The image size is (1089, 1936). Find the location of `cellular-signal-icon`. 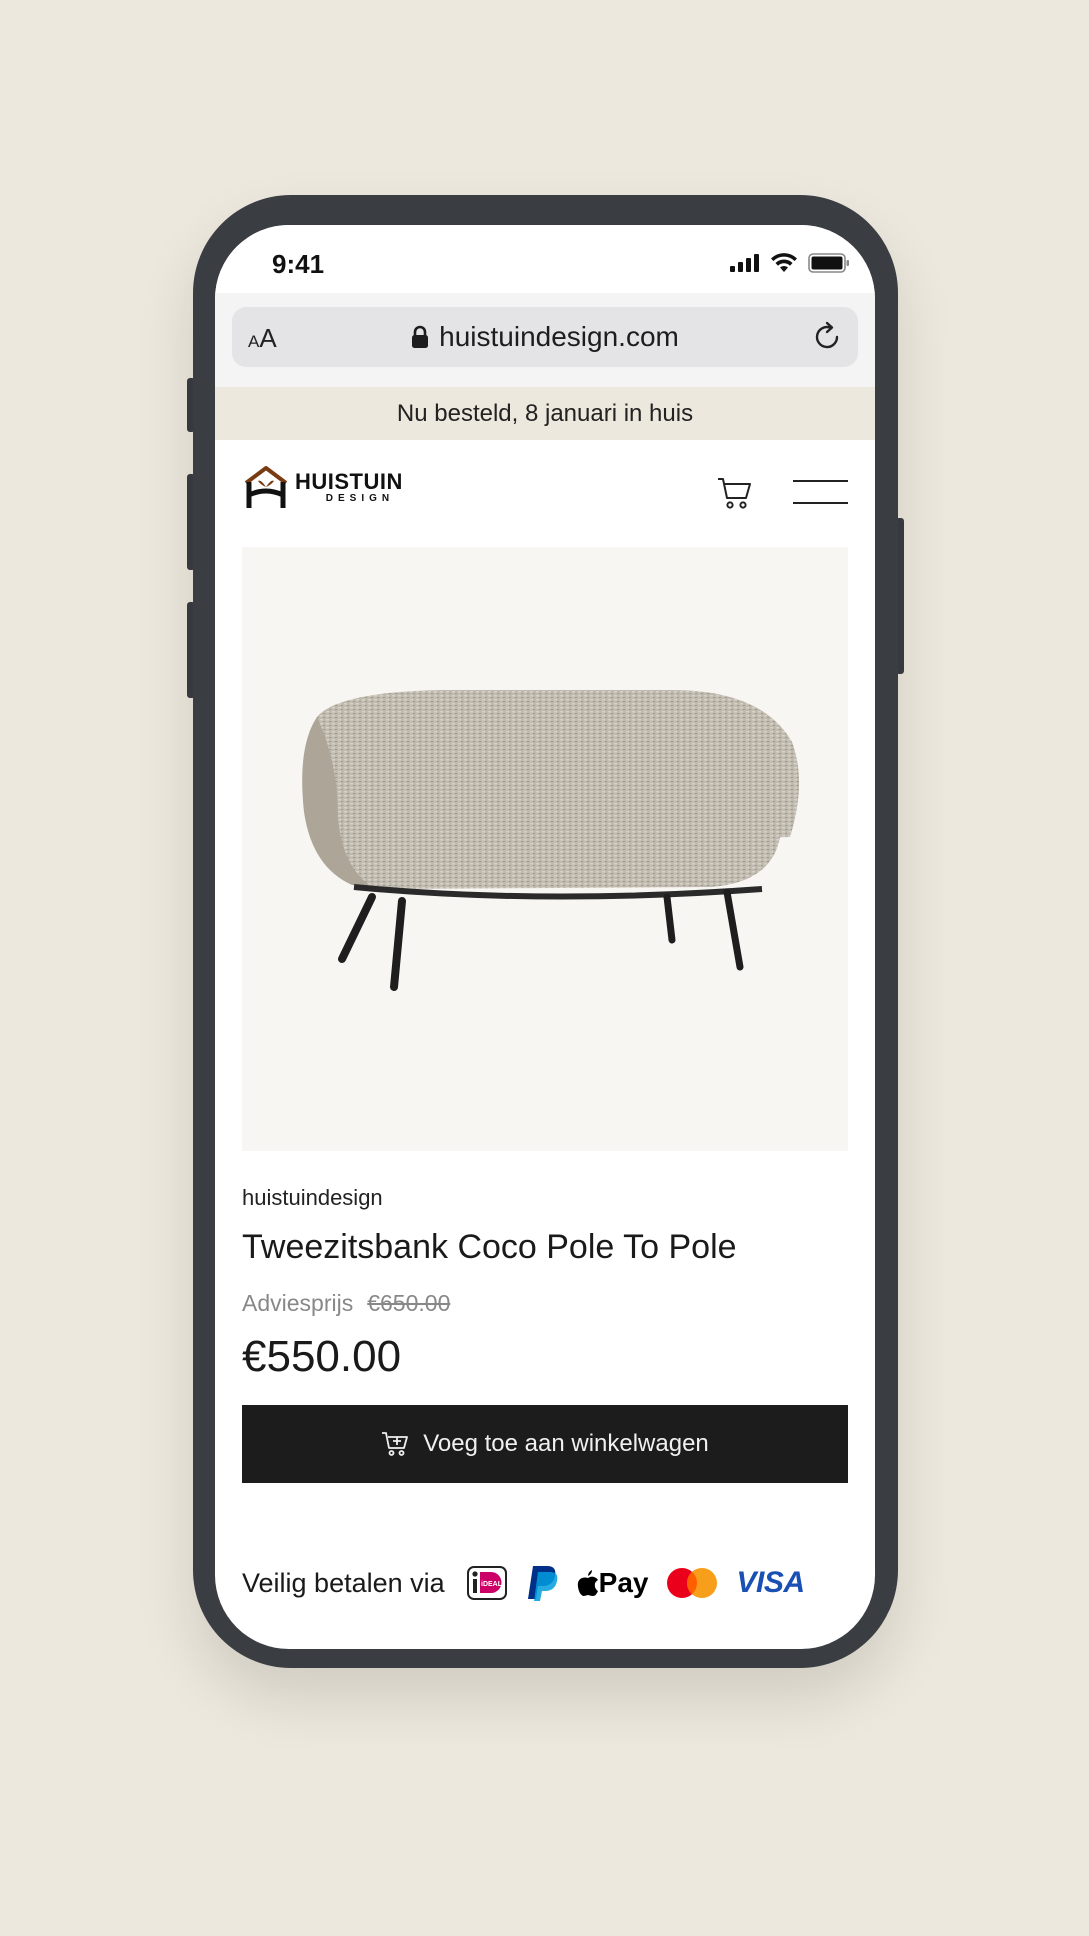

cellular-signal-icon is located at coordinates (744, 263).